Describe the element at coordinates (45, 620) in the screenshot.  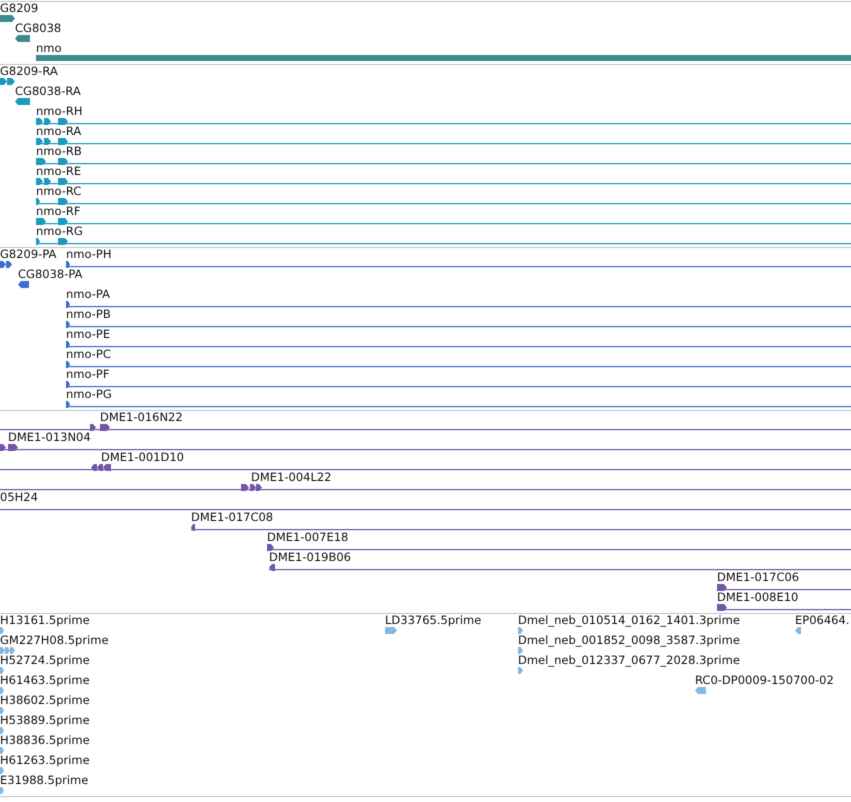
I see `feature-label: H13161.5prime` at that location.